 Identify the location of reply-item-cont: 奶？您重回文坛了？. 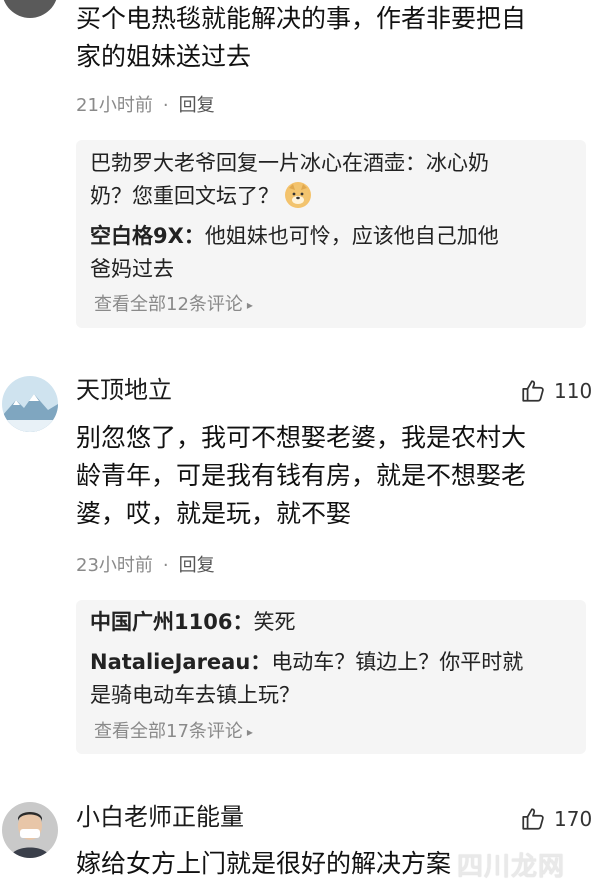
(330, 196).